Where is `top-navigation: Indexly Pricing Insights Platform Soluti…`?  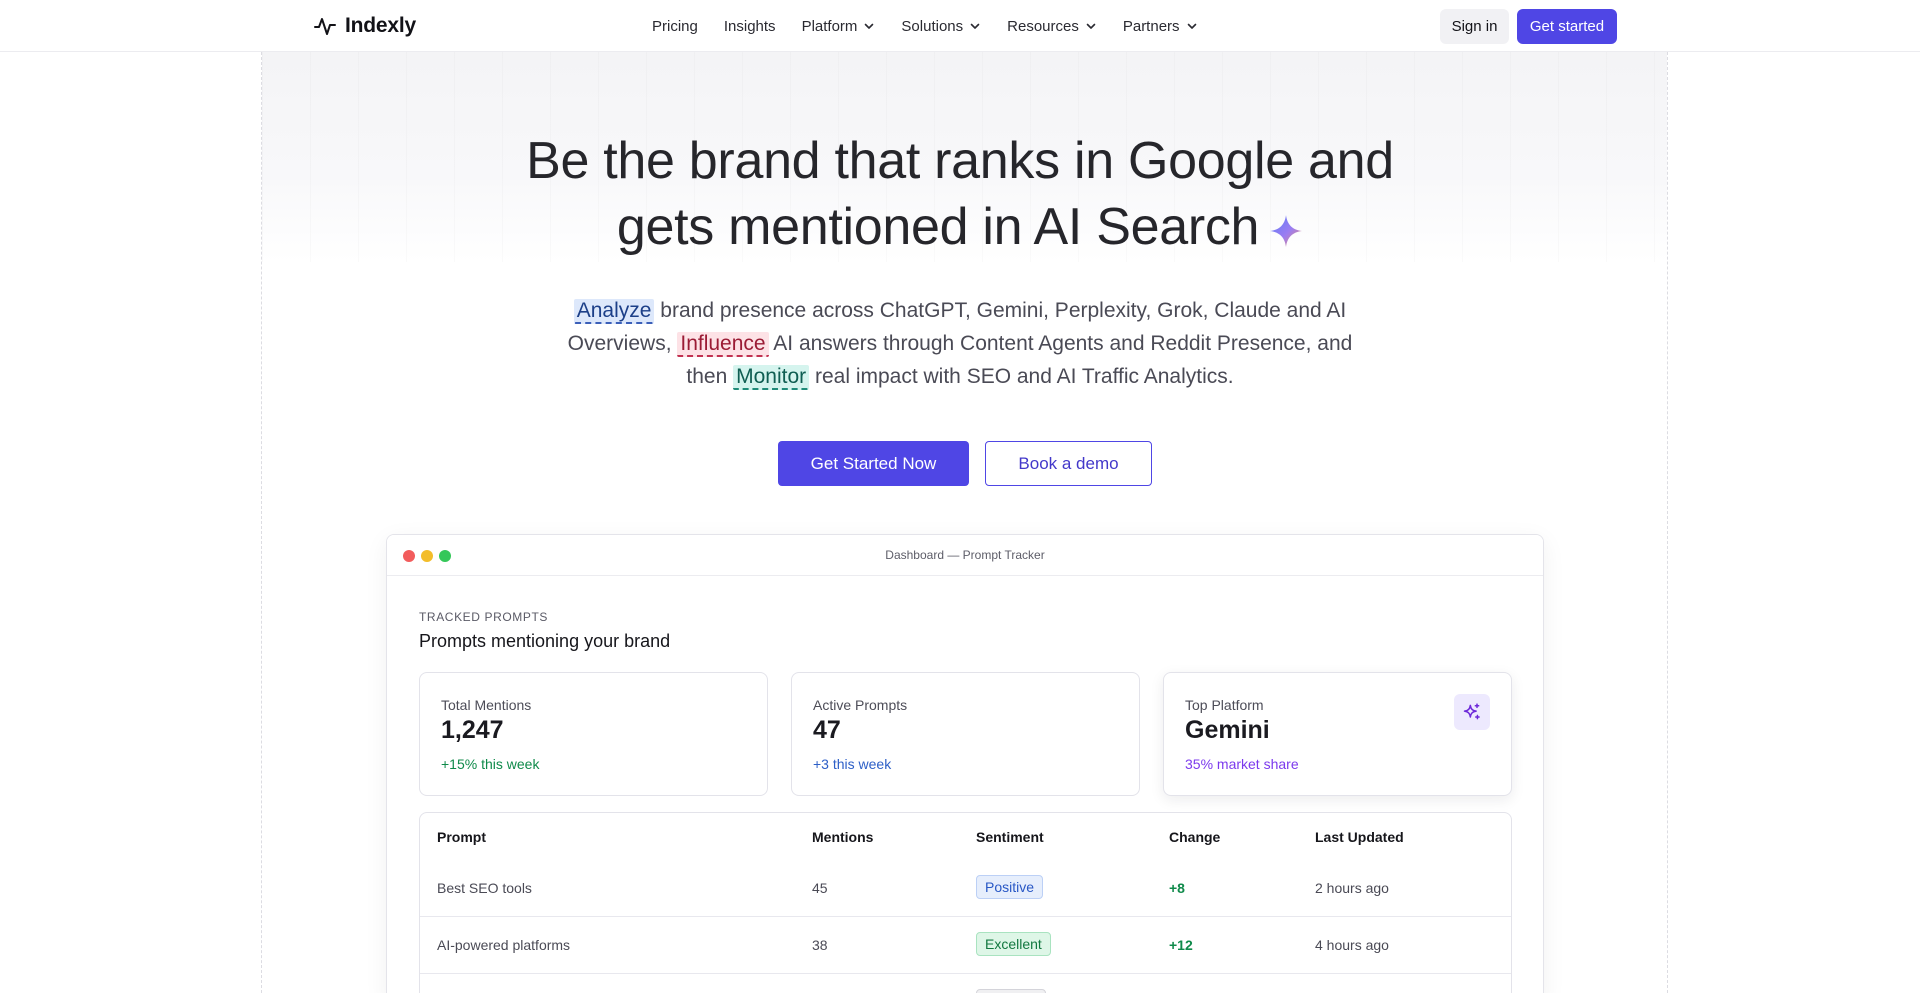 top-navigation: Indexly Pricing Insights Platform Soluti… is located at coordinates (960, 26).